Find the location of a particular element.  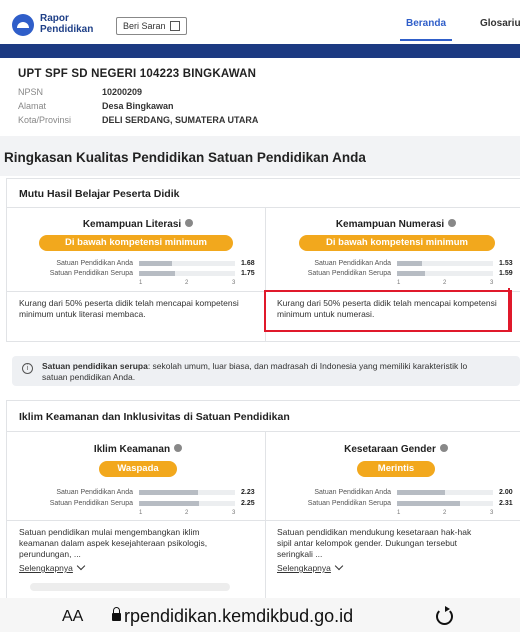

lock-icon is located at coordinates (116, 614).